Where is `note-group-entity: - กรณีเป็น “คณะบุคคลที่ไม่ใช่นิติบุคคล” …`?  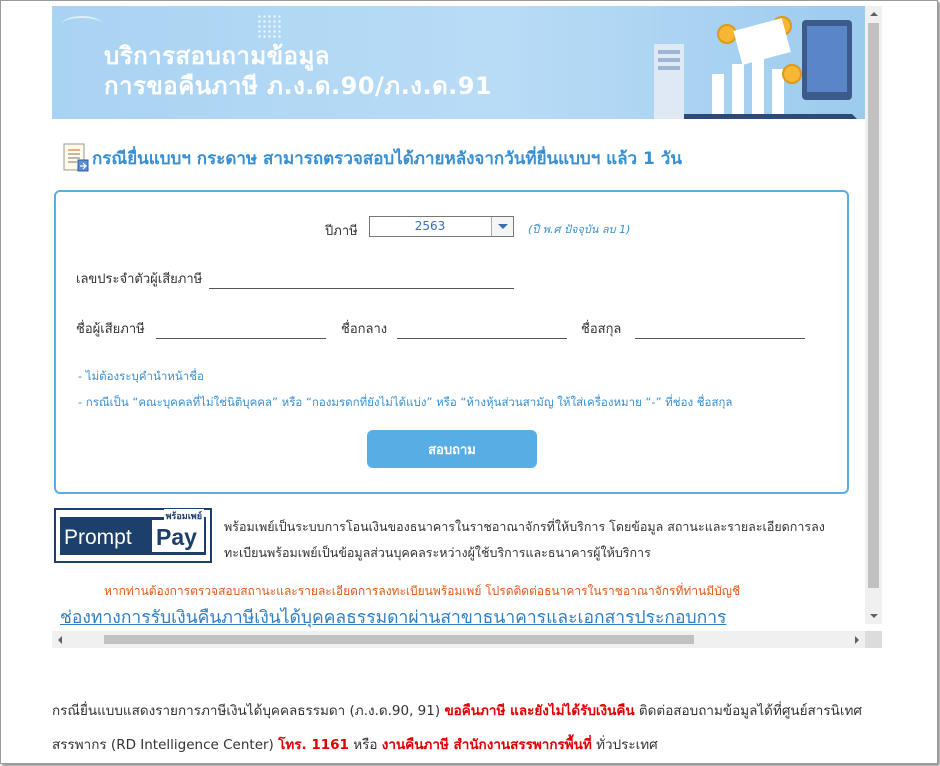
note-group-entity: - กรณีเป็น “คณะบุคคลที่ไม่ใช่นิติบุคคล” … is located at coordinates (405, 402).